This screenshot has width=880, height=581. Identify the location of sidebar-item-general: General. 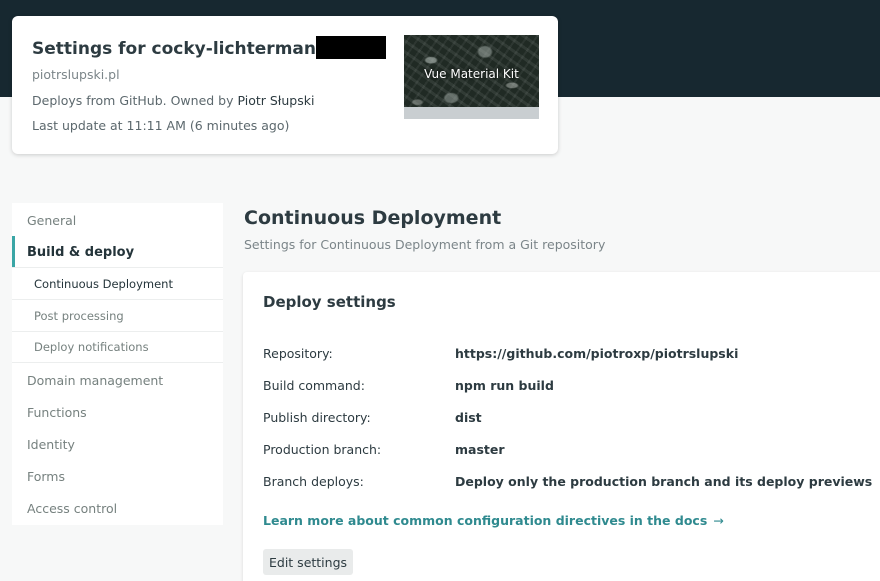
(117, 220).